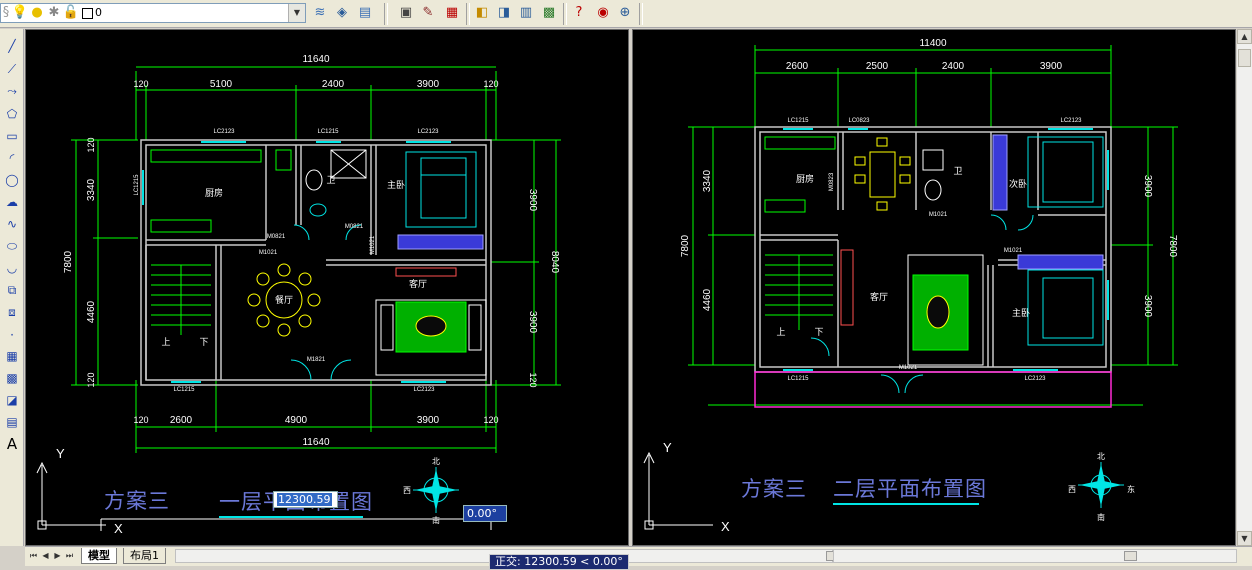 Image resolution: width=1252 pixels, height=570 pixels. I want to click on axis-x-label-2: X, so click(725, 526).